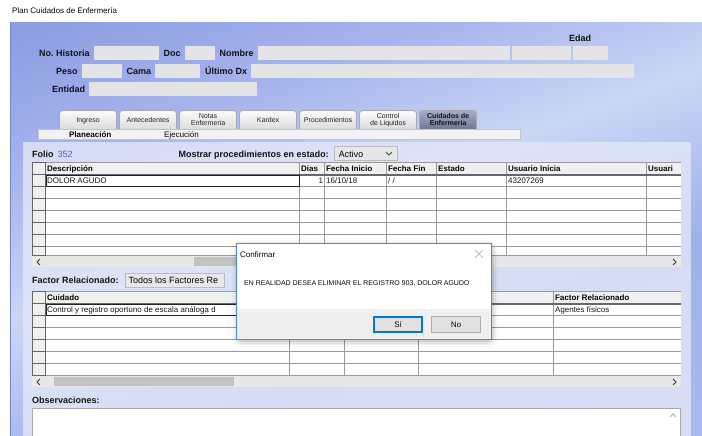 This screenshot has height=436, width=702. I want to click on observations-label: Observaciones:, so click(66, 401).